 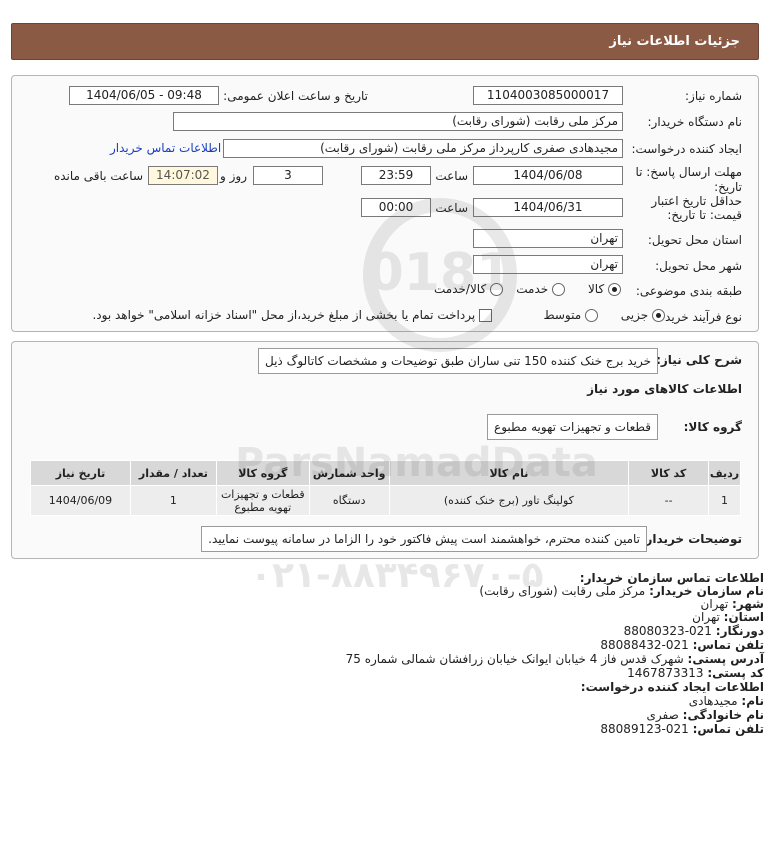 I want to click on validity-label-line1: حداقل تاریخ اعتبار, so click(x=696, y=201).